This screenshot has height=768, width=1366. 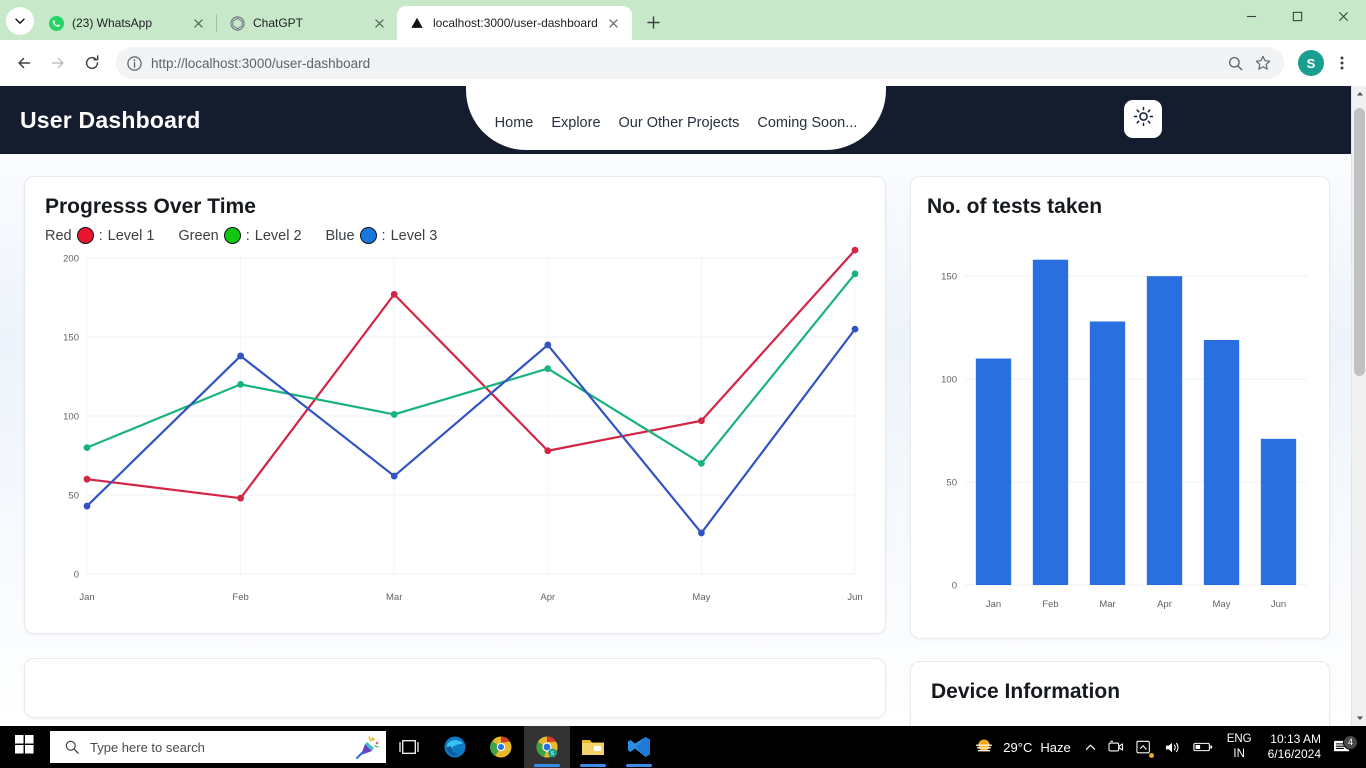 I want to click on windows-logo-icon, so click(x=24, y=747).